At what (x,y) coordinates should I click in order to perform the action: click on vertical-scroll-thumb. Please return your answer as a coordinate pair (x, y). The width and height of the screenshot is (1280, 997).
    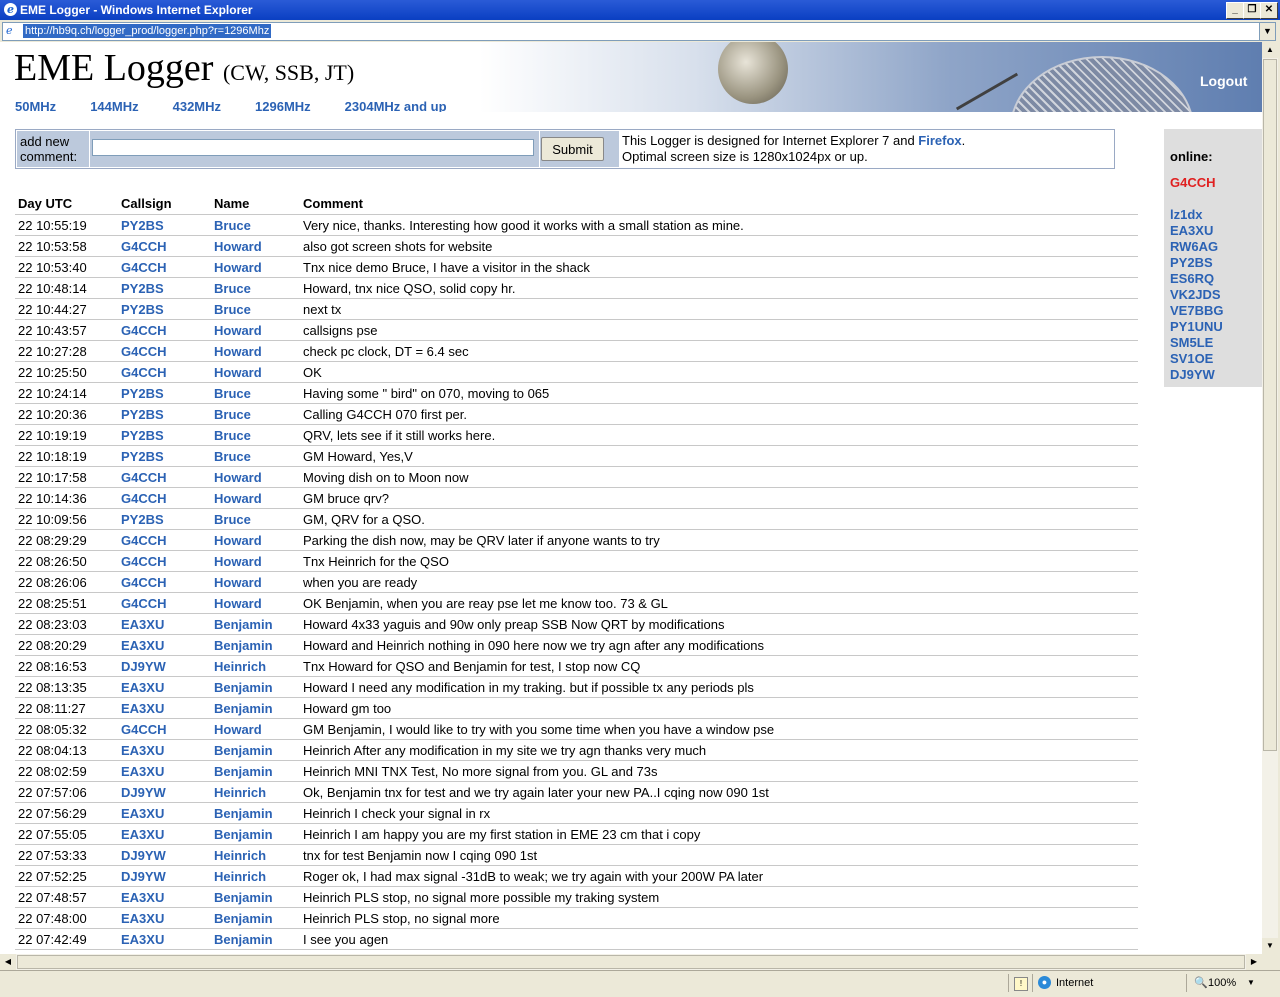
    Looking at the image, I should click on (1270, 405).